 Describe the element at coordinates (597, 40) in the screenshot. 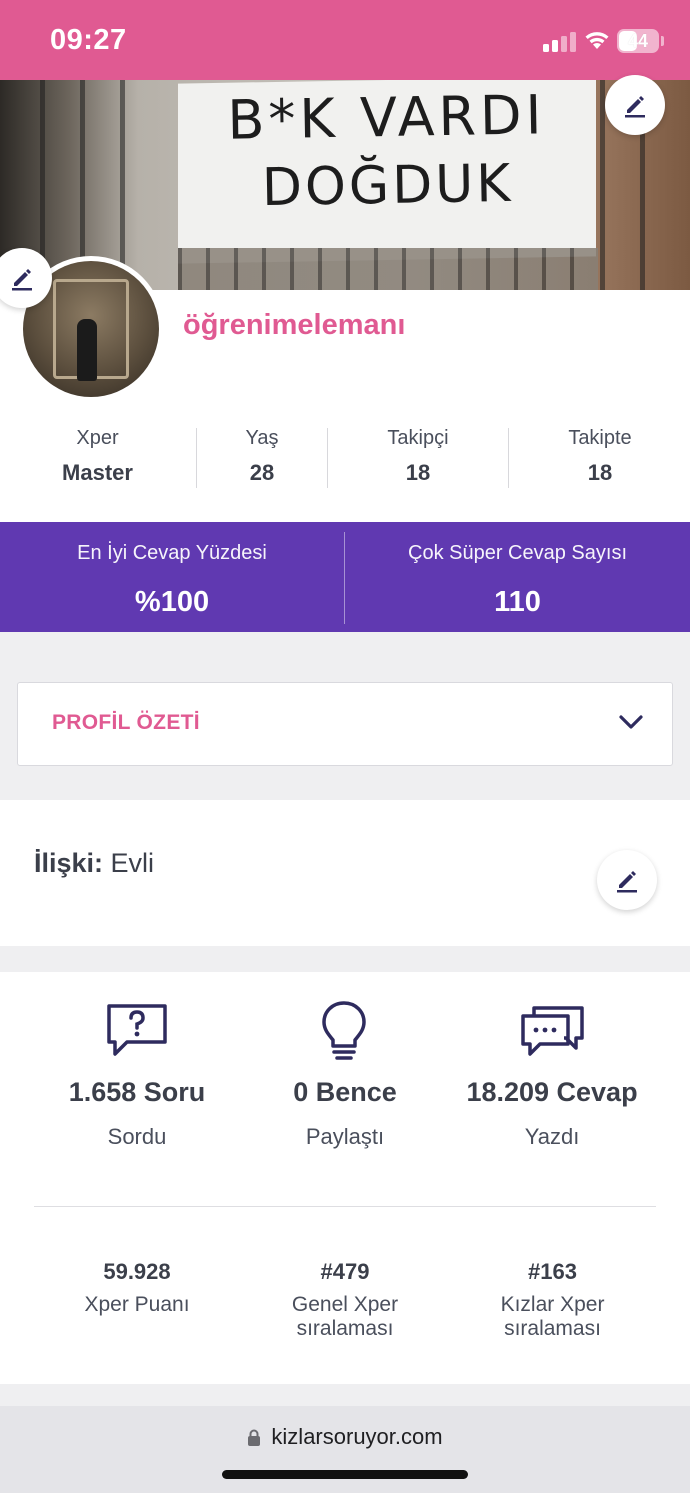

I see `wifi-icon` at that location.